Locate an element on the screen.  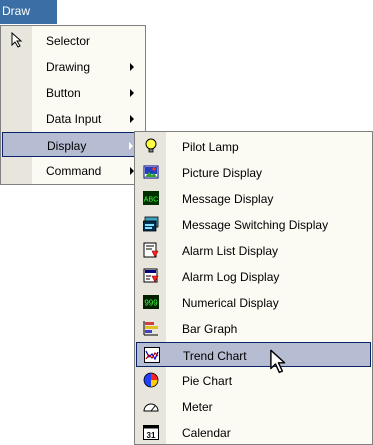
message-switching-icon is located at coordinates (151, 224).